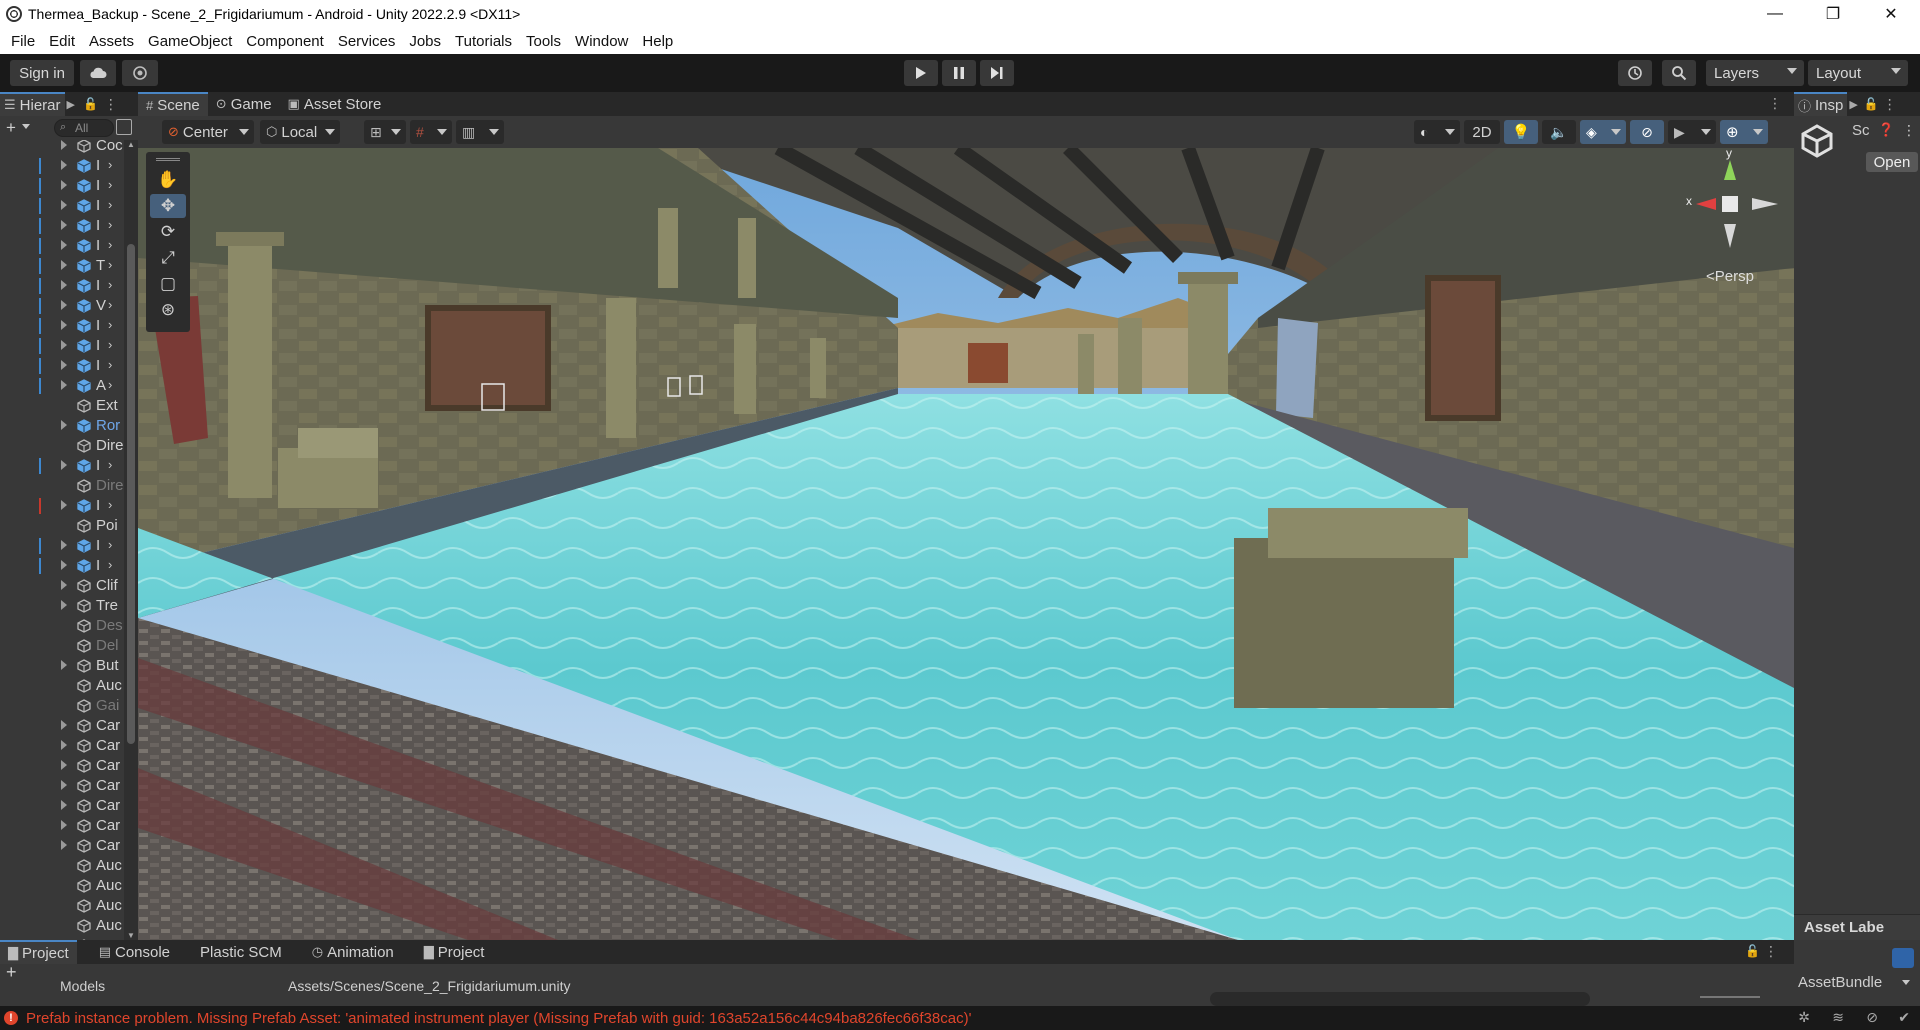 The height and width of the screenshot is (1030, 1920). I want to click on space-local-dropdown: ⬡ Local, so click(300, 132).